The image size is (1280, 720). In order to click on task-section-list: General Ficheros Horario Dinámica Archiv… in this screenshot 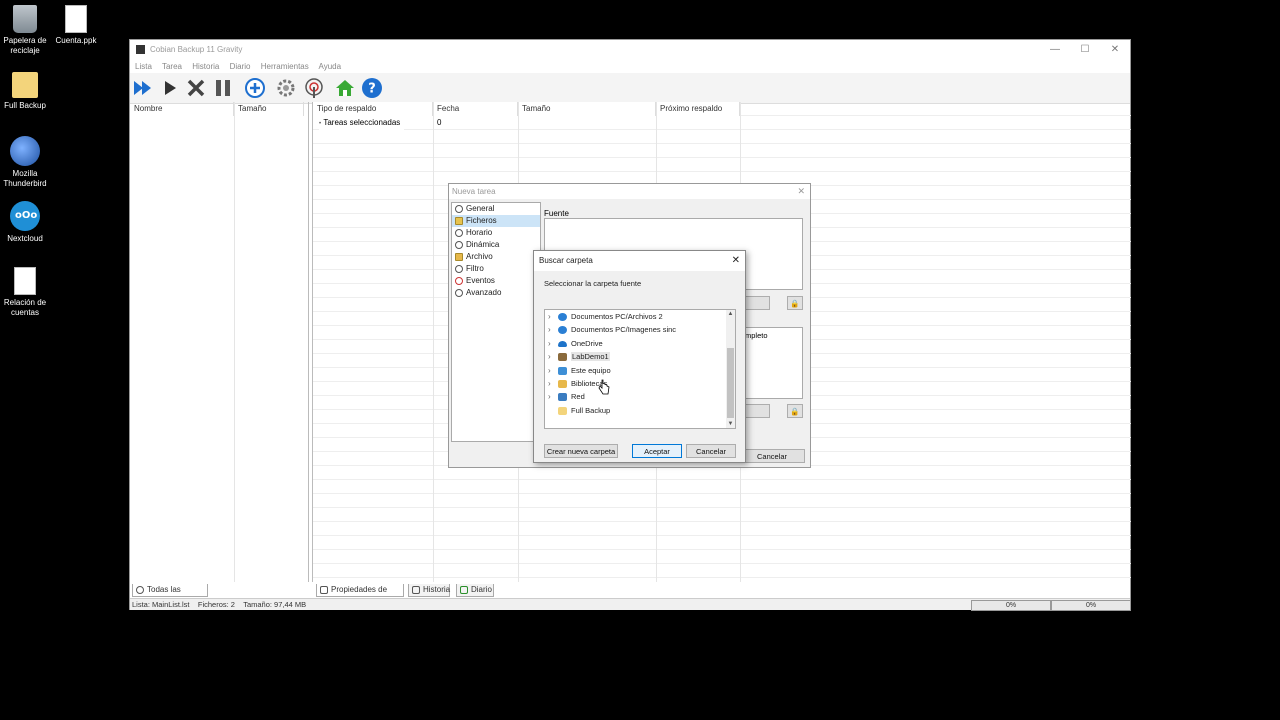, I will do `click(496, 322)`.